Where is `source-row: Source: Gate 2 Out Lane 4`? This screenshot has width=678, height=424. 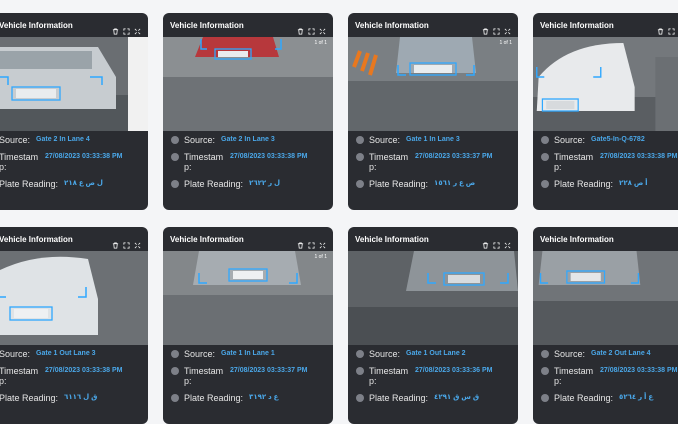
source-row: Source: Gate 2 Out Lane 4 is located at coordinates (609, 354).